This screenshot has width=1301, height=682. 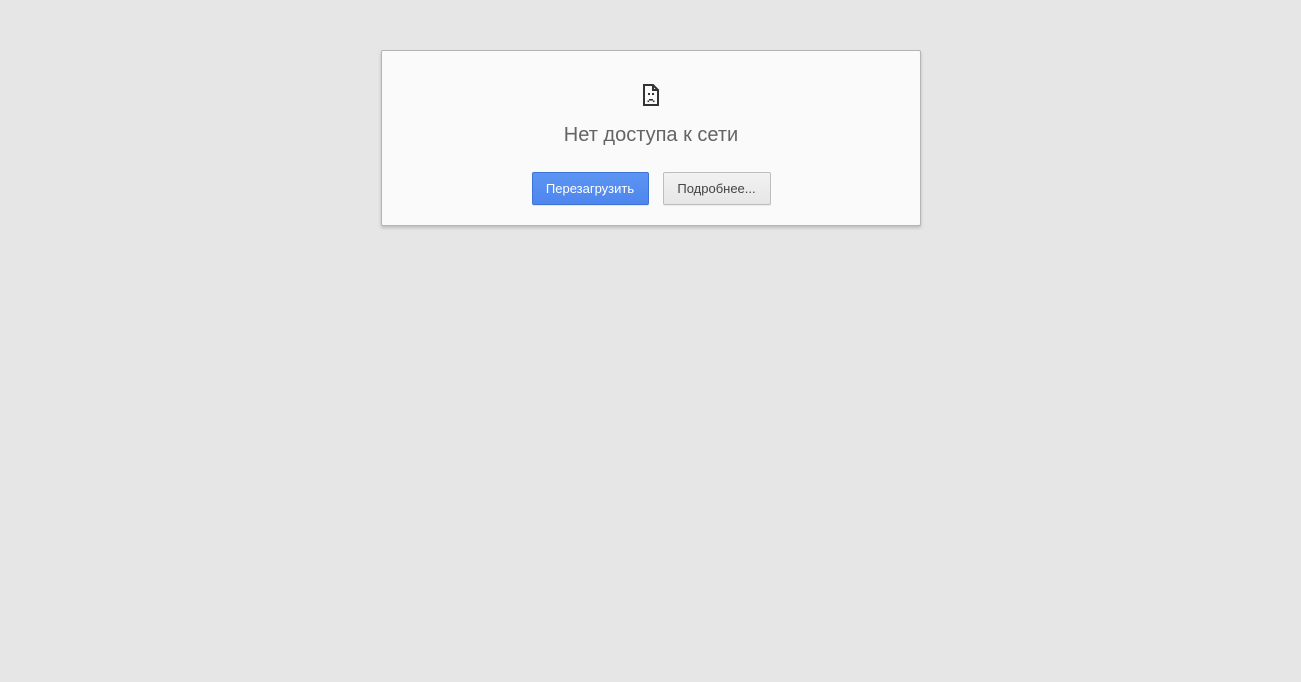 I want to click on sad-page-icon-container, so click(x=651, y=95).